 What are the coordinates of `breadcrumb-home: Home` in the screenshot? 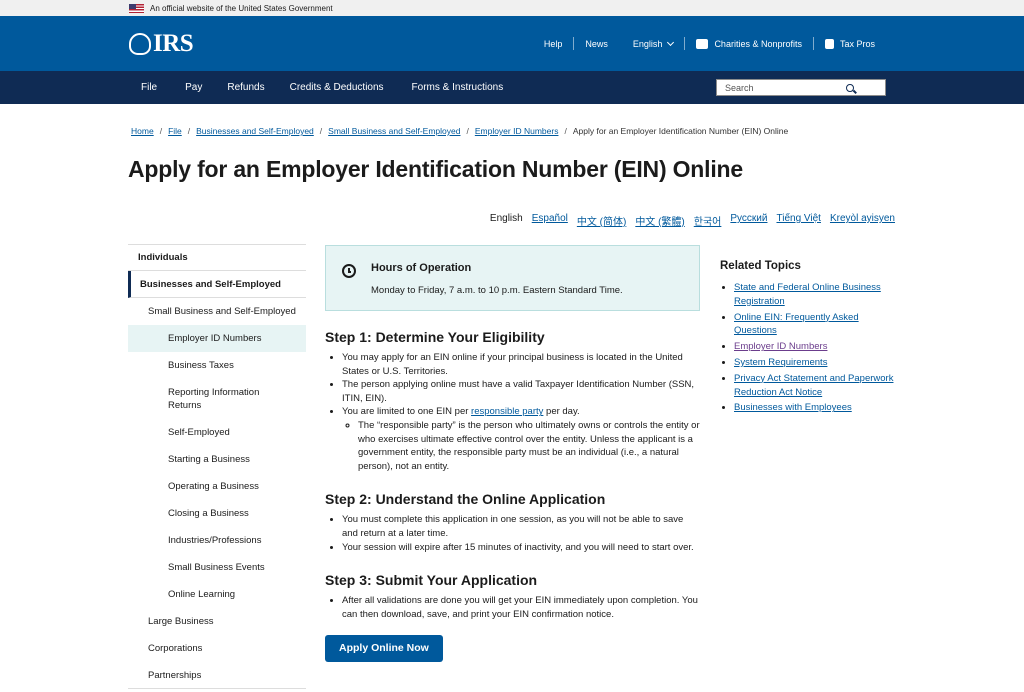 It's located at (142, 131).